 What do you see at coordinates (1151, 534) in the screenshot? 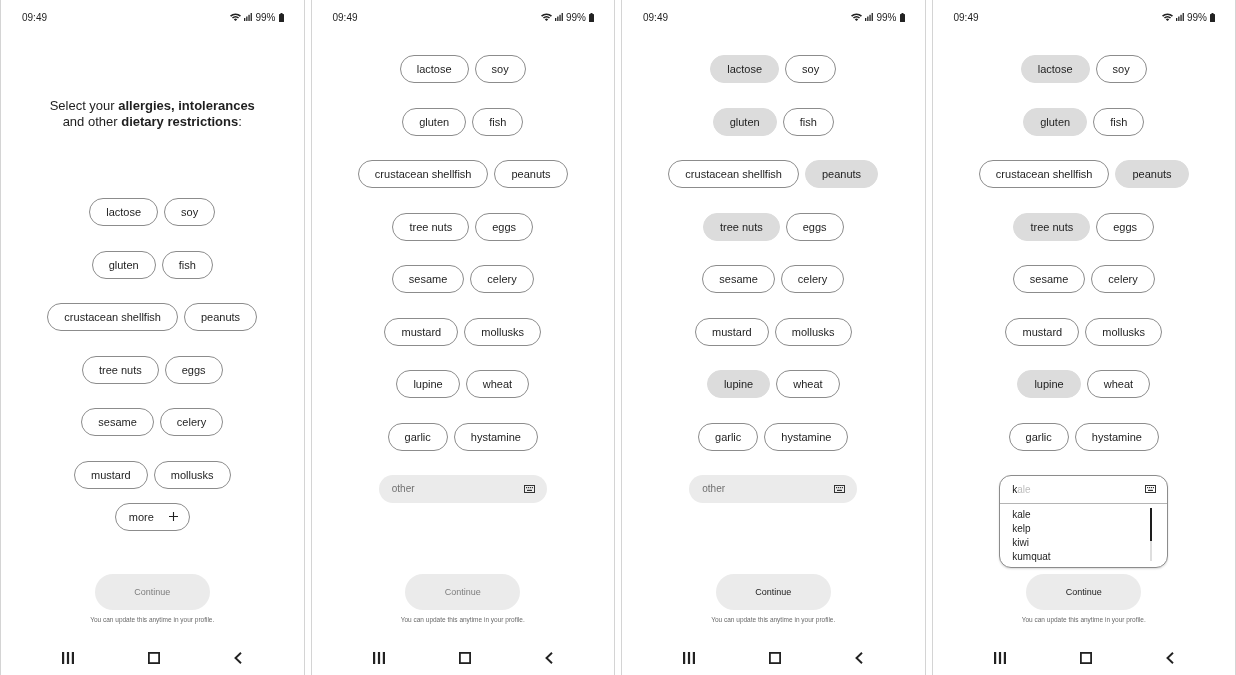
I see `scrollbar` at bounding box center [1151, 534].